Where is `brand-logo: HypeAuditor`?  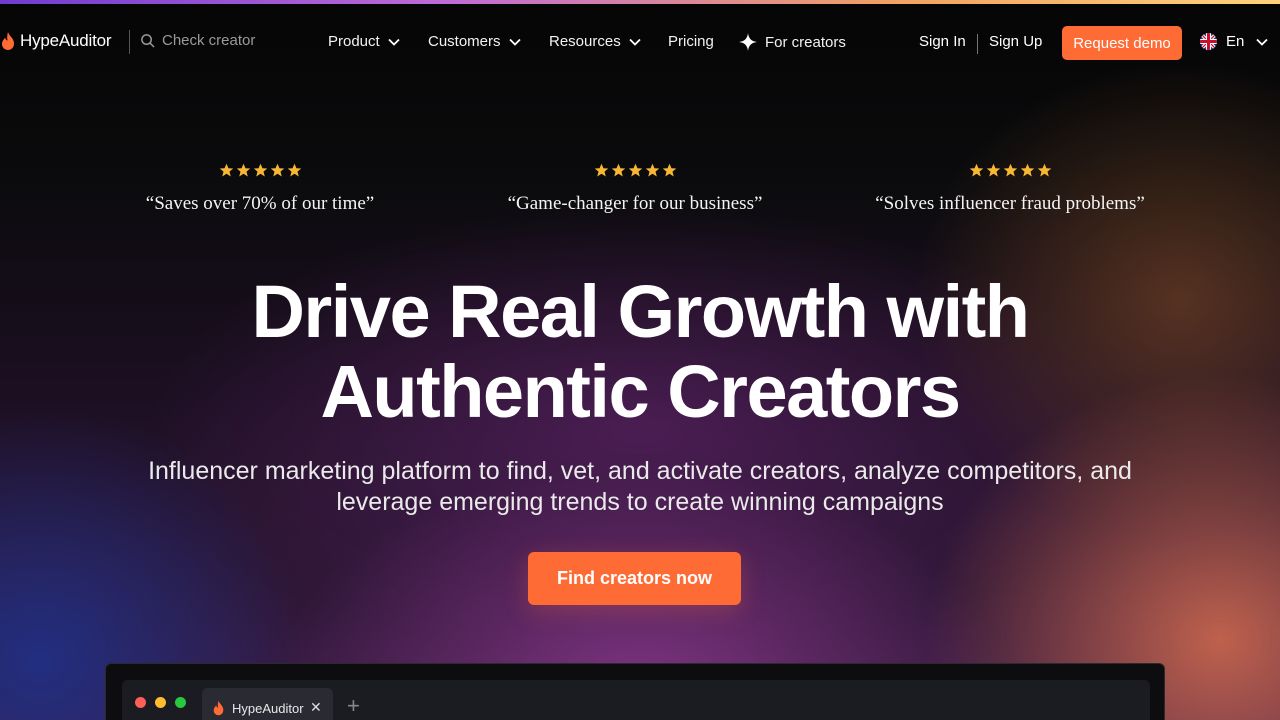 brand-logo: HypeAuditor is located at coordinates (56, 41).